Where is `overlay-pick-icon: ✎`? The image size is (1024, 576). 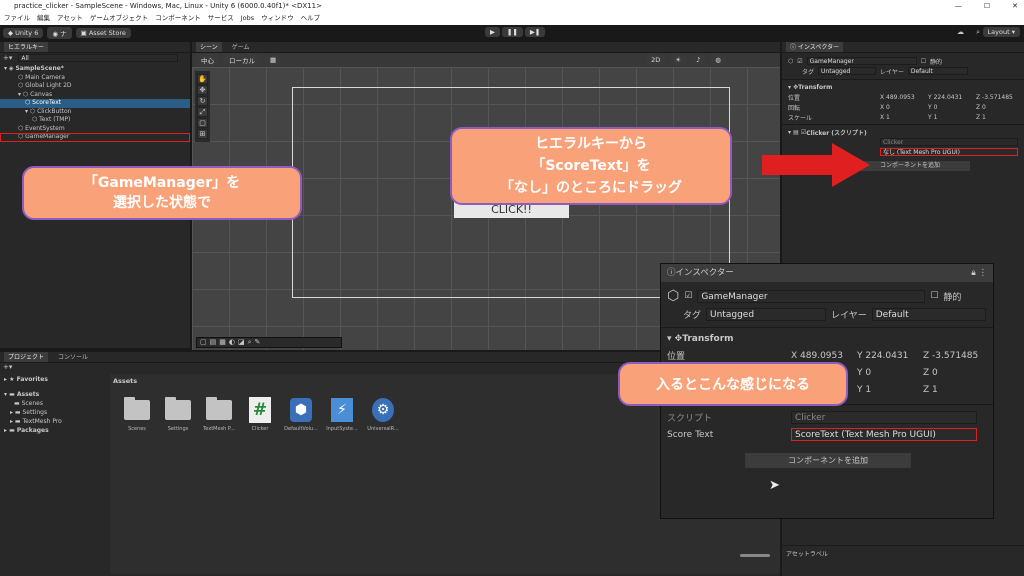 overlay-pick-icon: ✎ is located at coordinates (258, 342).